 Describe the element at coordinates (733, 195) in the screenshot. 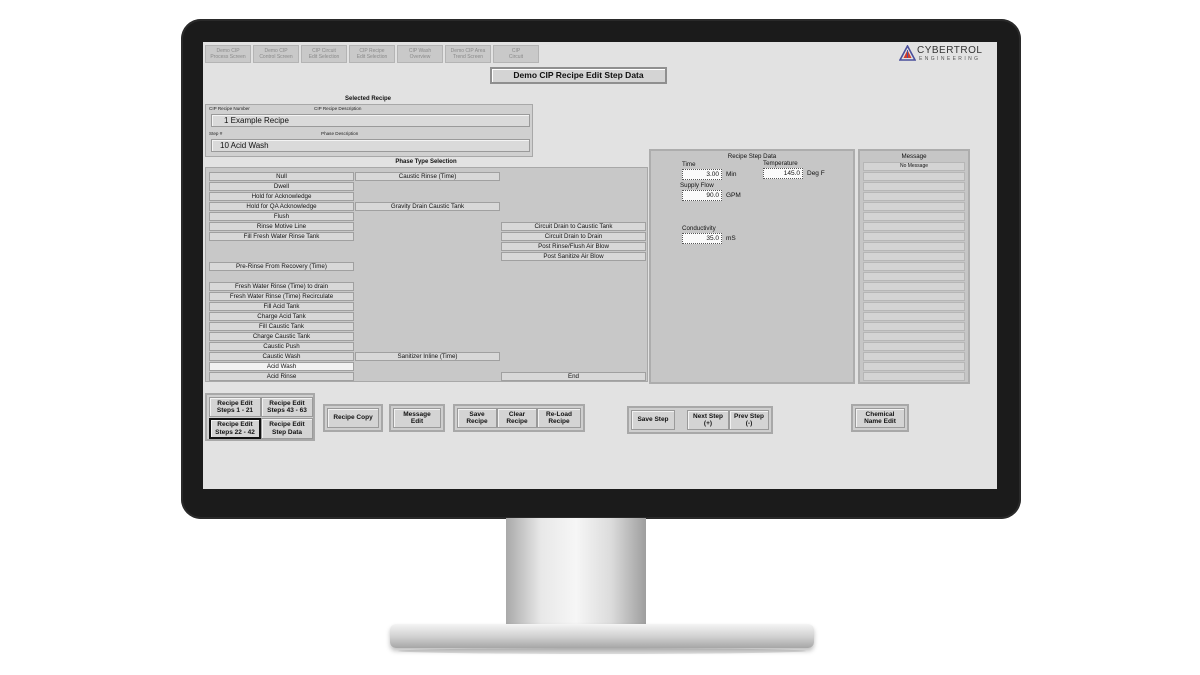

I see `supply-flow-unit: GPM` at that location.